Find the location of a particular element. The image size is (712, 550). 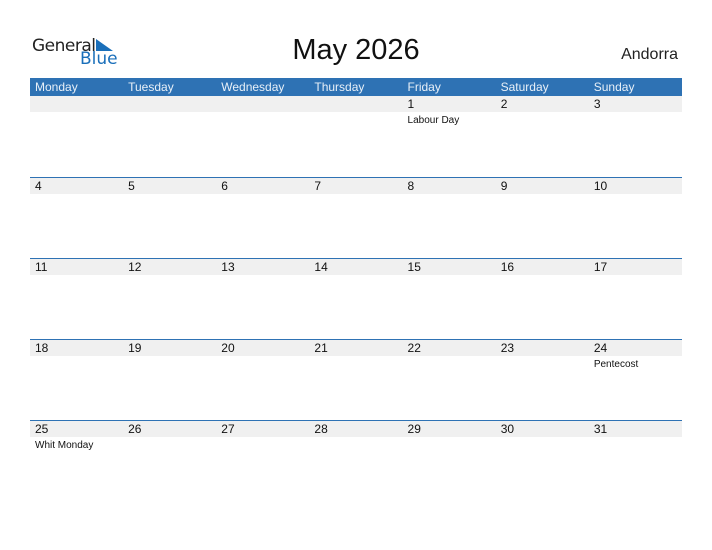

day-cell: 5 is located at coordinates (169, 218).